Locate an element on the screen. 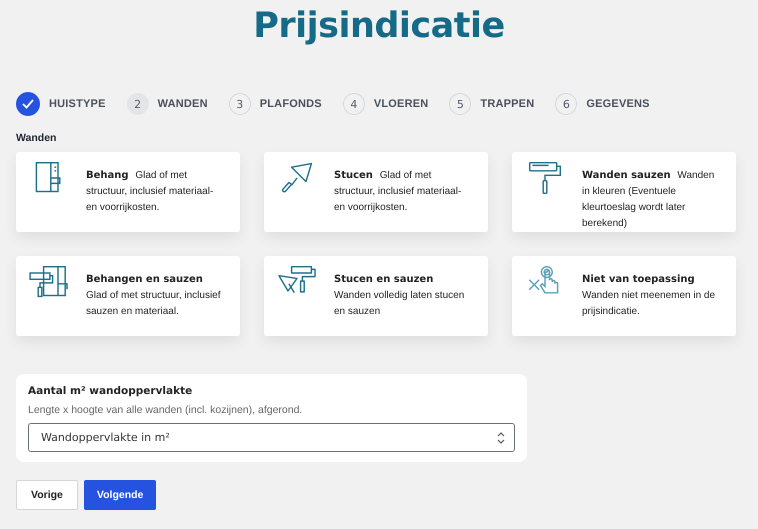 Image resolution: width=758 pixels, height=529 pixels. step-number: 2 is located at coordinates (137, 104).